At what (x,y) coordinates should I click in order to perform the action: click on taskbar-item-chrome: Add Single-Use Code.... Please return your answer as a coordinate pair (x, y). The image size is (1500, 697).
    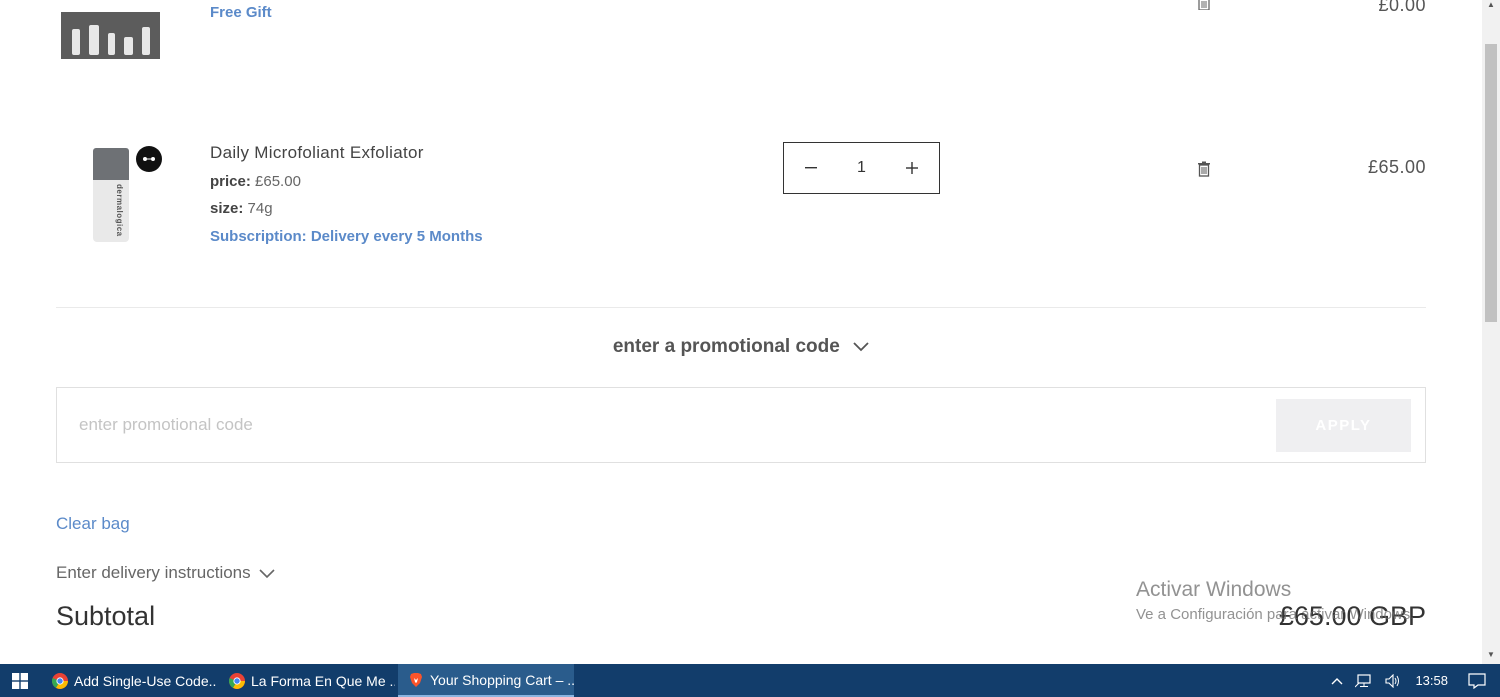
    Looking at the image, I should click on (129, 680).